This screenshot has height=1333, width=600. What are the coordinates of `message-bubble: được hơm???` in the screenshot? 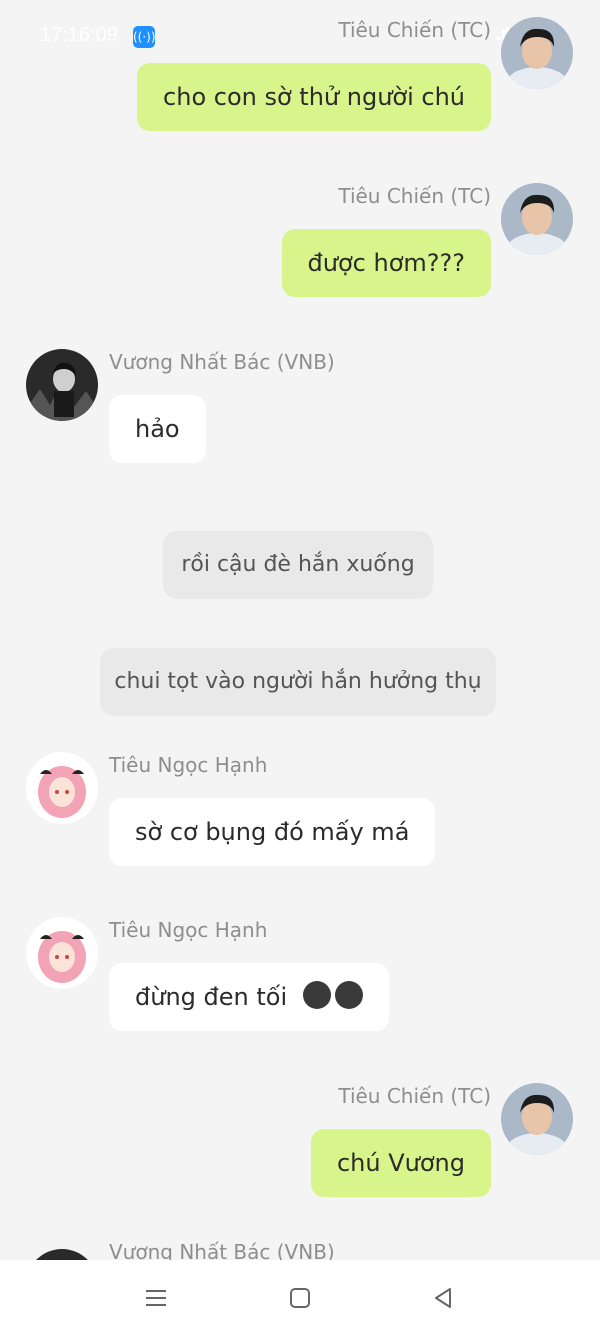 It's located at (386, 263).